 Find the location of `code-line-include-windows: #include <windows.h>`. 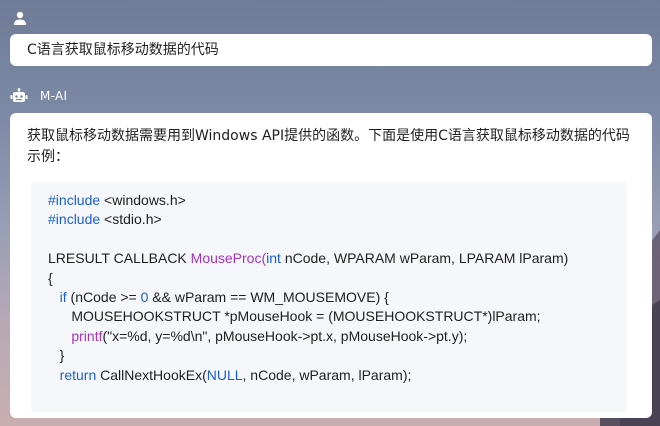

code-line-include-windows: #include <windows.h> is located at coordinates (117, 200).